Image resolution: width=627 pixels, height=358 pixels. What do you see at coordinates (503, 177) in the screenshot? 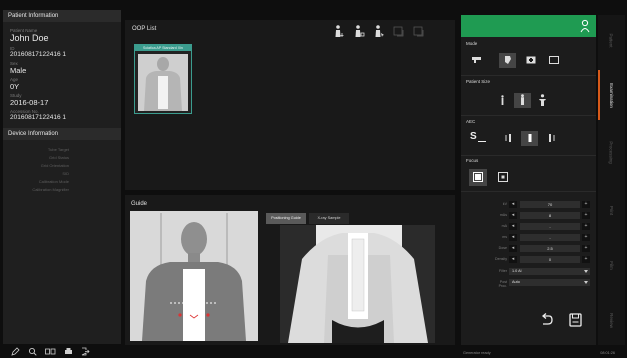
I see `focus-small-button` at bounding box center [503, 177].